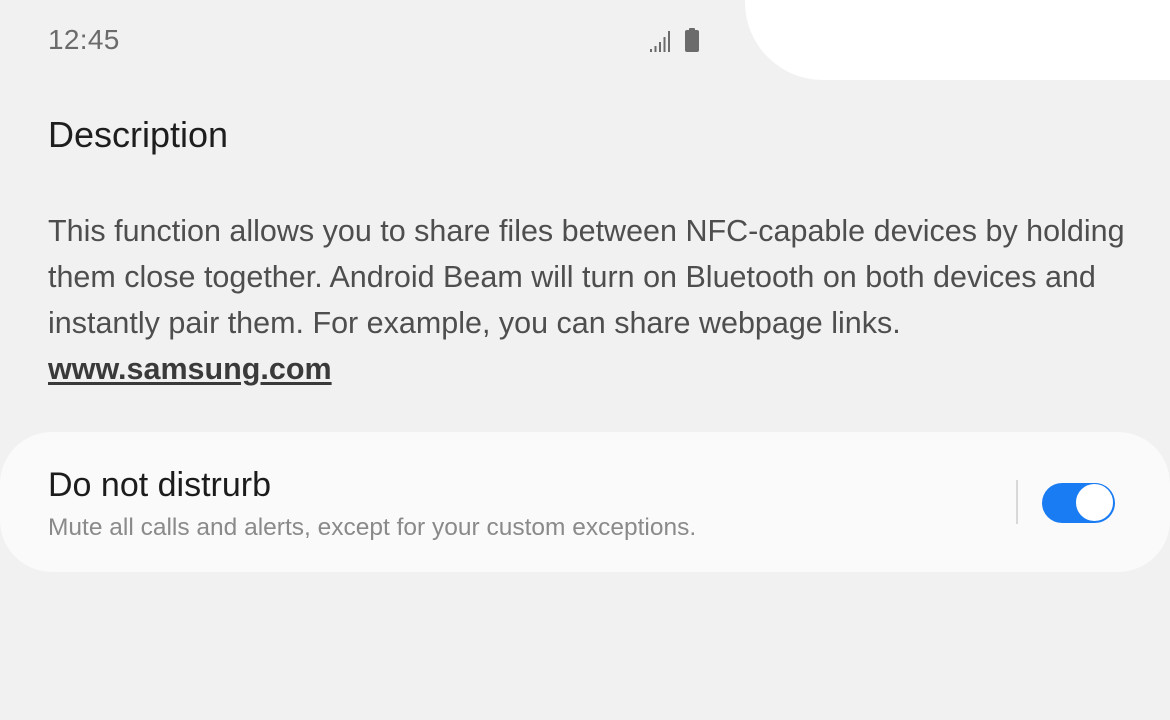 The width and height of the screenshot is (1170, 720). What do you see at coordinates (680, 41) in the screenshot?
I see `status-icons` at bounding box center [680, 41].